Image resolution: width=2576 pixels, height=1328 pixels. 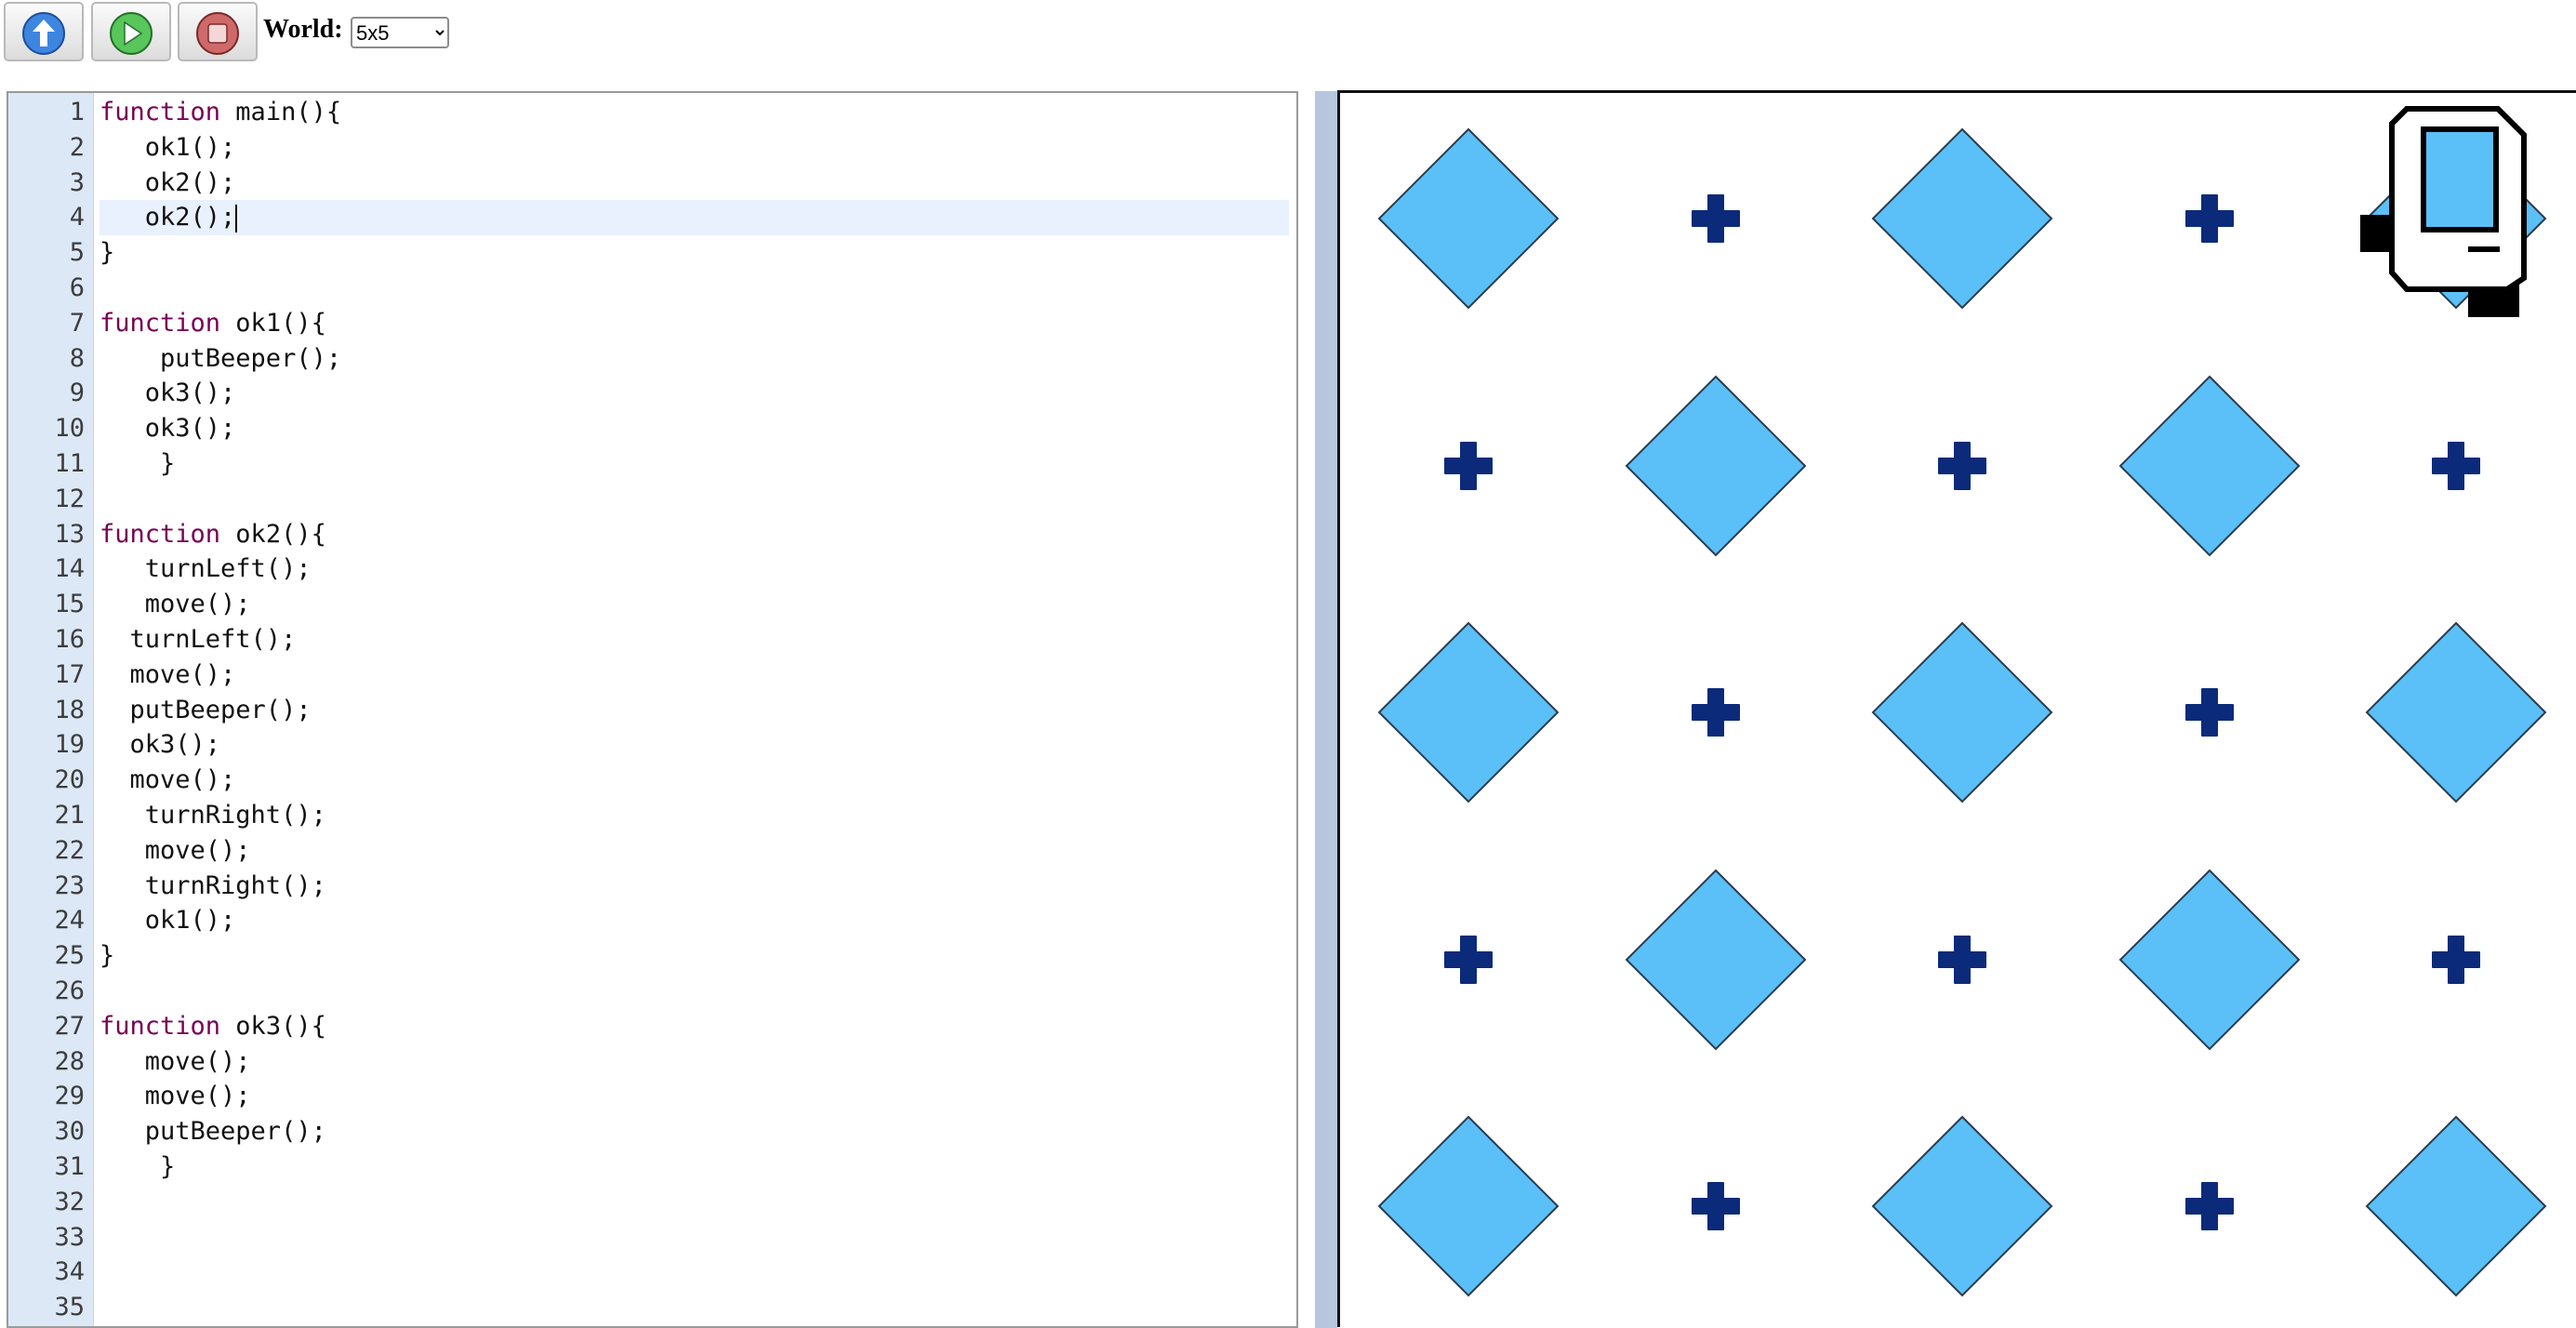 I want to click on line-number: 12, so click(x=69, y=499).